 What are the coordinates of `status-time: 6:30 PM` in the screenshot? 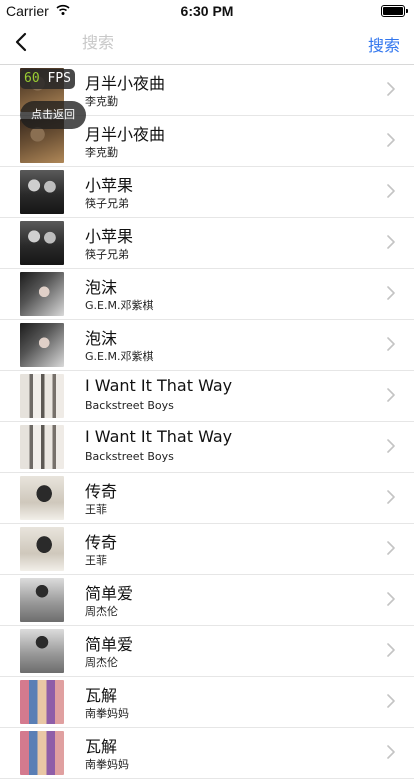 It's located at (207, 11).